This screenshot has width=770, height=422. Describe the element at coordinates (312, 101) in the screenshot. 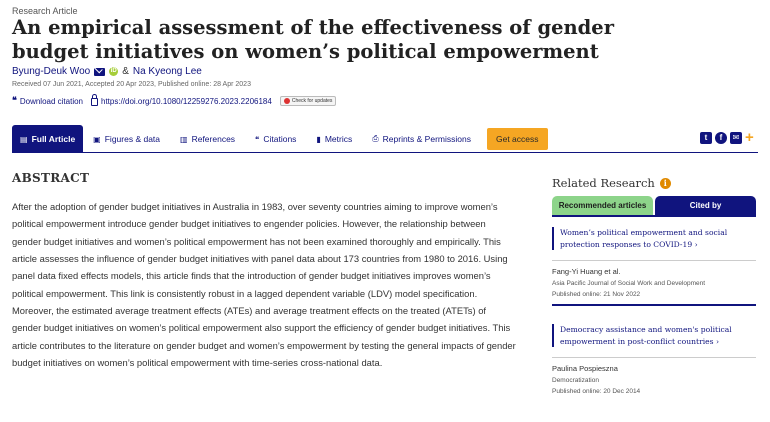

I see `check-updates-label: Check for updates` at that location.